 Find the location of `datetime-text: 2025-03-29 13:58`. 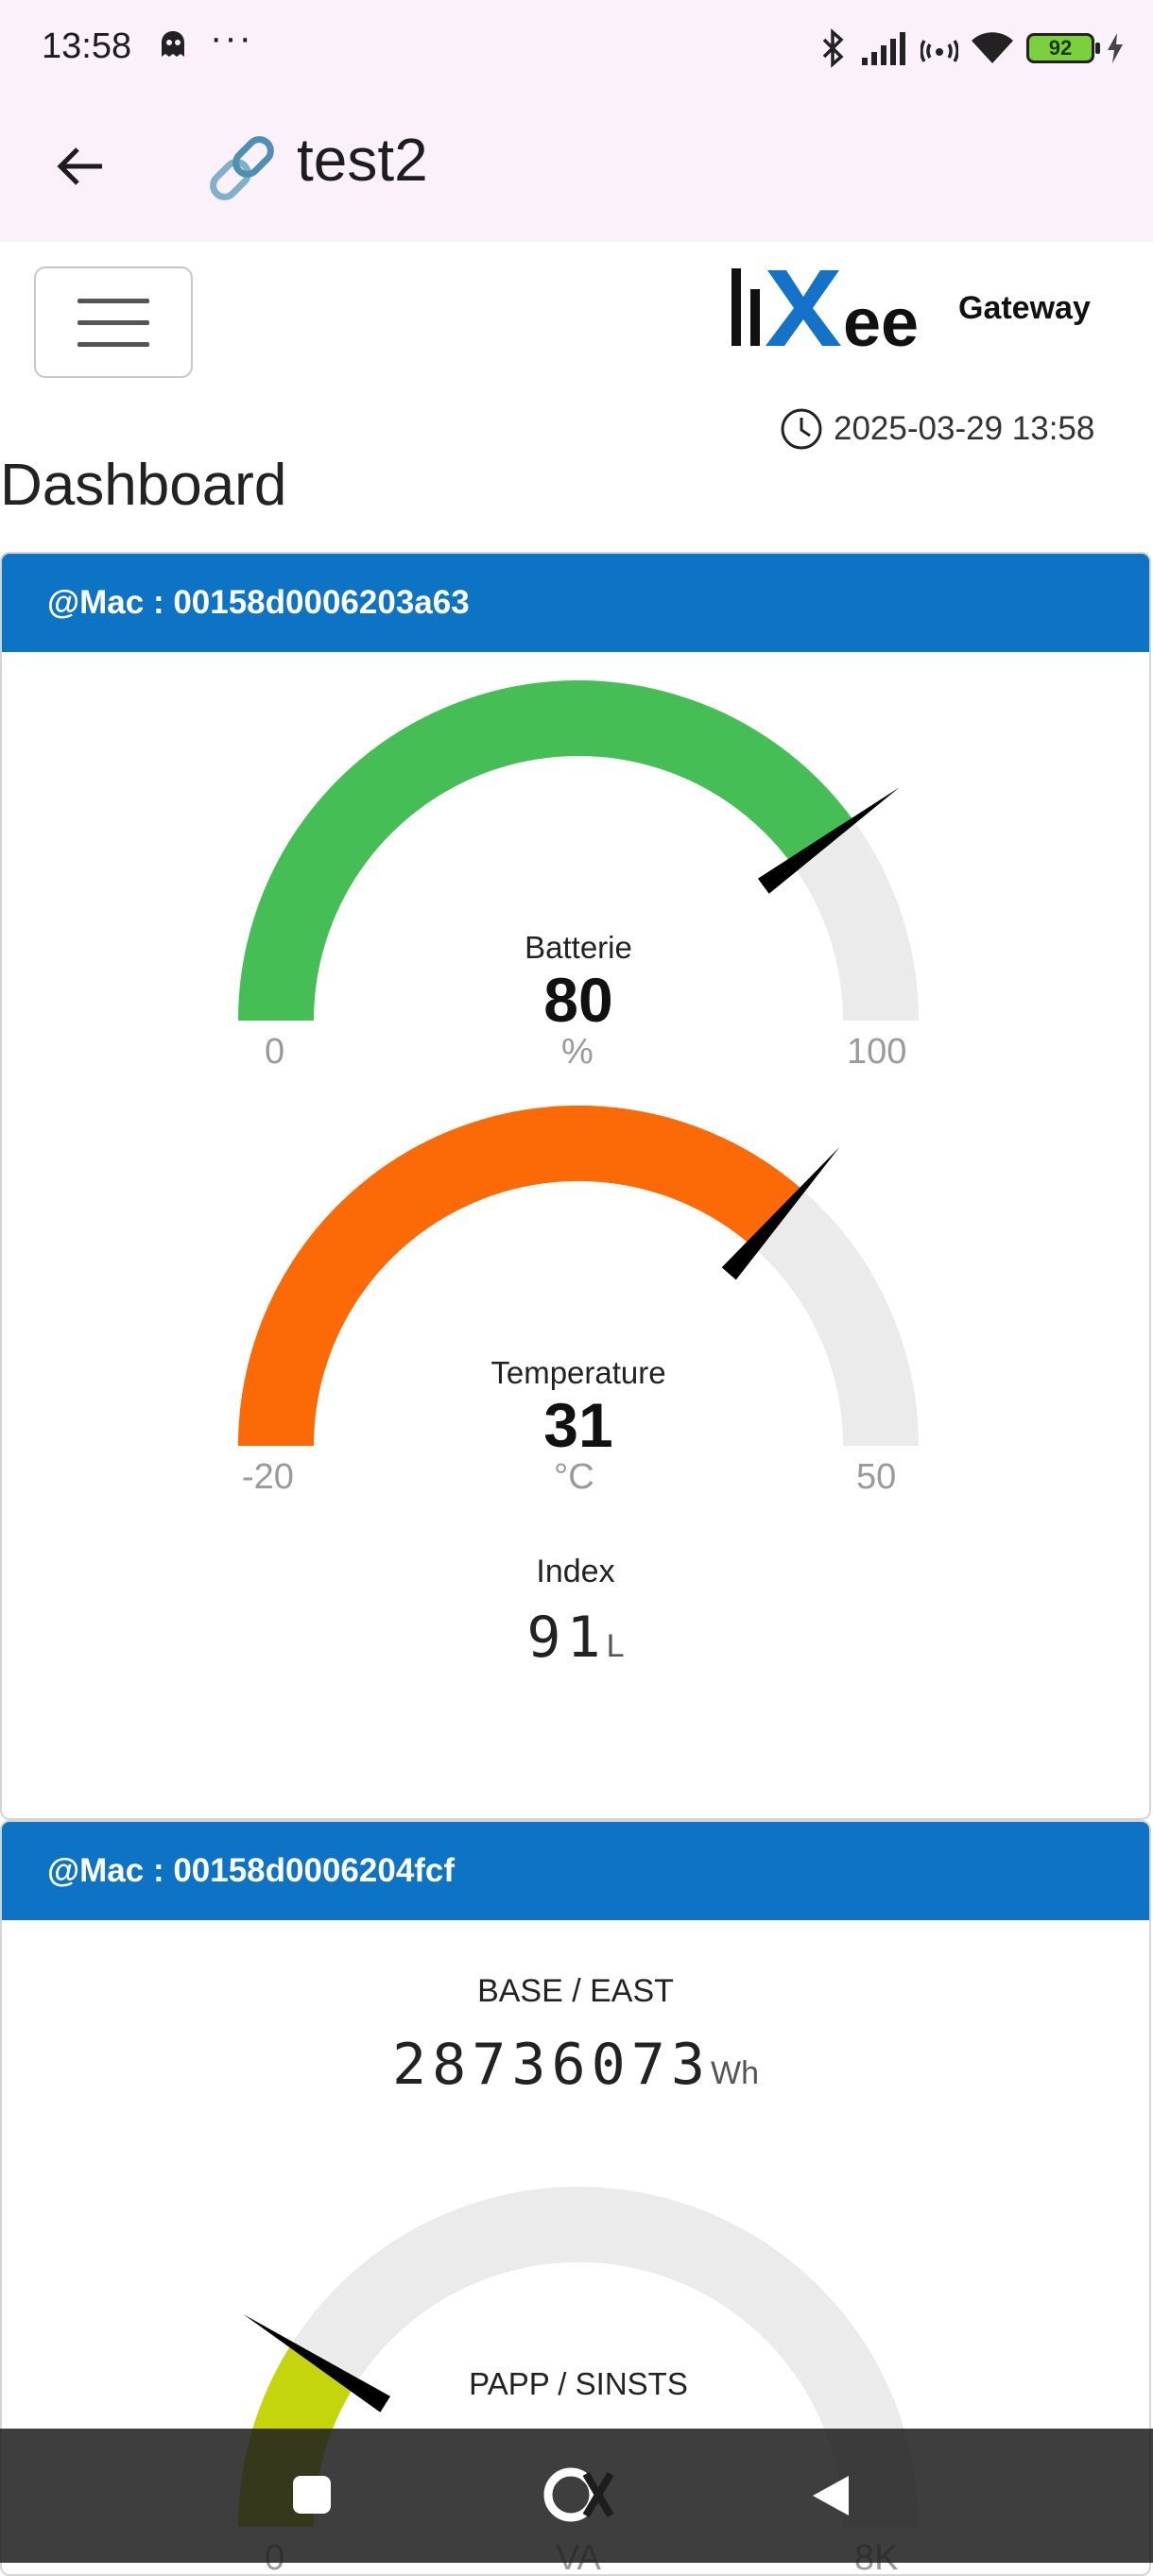

datetime-text: 2025-03-29 13:58 is located at coordinates (964, 428).